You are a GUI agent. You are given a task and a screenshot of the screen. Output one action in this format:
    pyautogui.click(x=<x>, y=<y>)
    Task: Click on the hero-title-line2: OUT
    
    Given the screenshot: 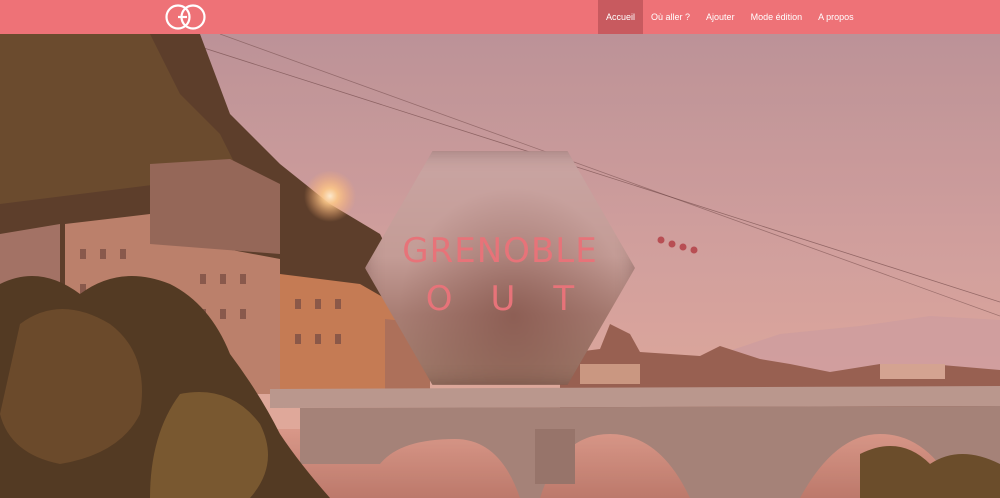 What is the action you would take?
    pyautogui.click(x=519, y=299)
    